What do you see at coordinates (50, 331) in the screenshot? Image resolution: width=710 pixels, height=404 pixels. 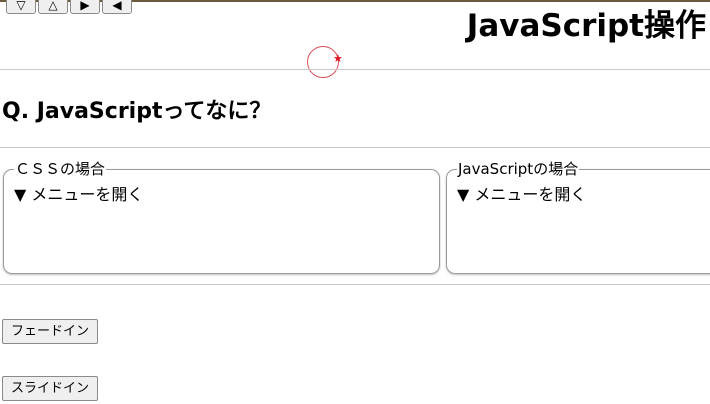 I see `fade-in-button: フェードイン` at bounding box center [50, 331].